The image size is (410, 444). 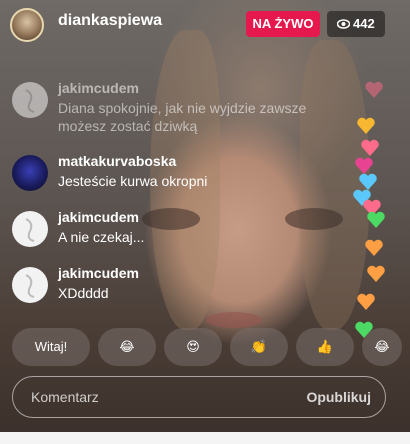 I want to click on face-lips, so click(x=234, y=320).